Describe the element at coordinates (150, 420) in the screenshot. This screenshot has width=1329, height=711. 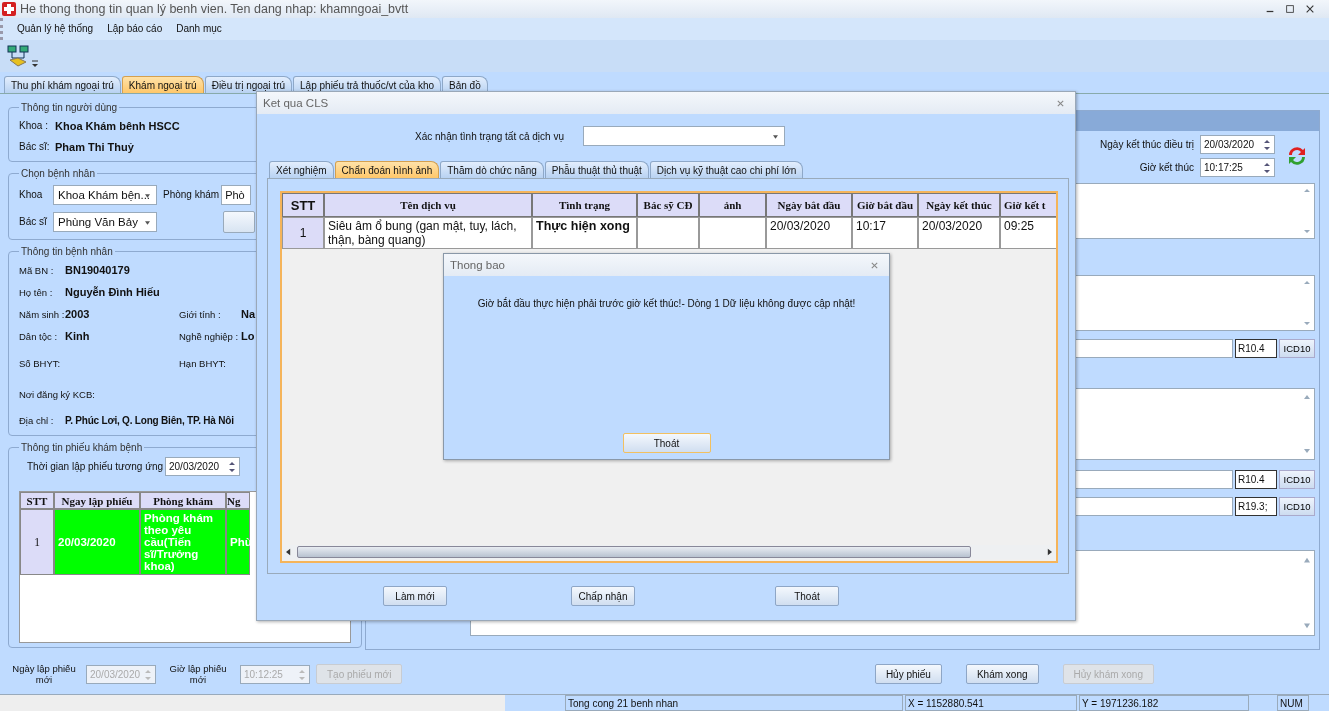
I see `field-value: P. Phúc Lơi, Q. Long Biên, TP. Hà Nôi` at that location.